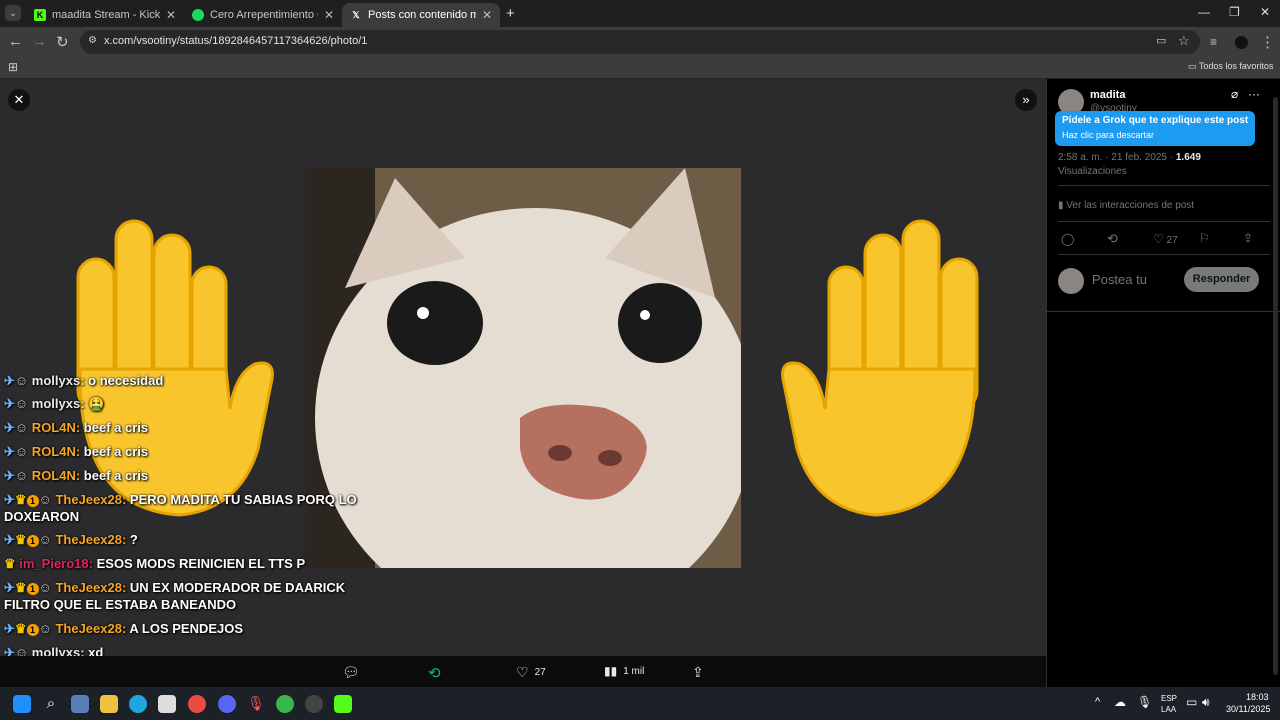 The image size is (1280, 720). What do you see at coordinates (634, 671) in the screenshot?
I see `view-count: 1 mil` at bounding box center [634, 671].